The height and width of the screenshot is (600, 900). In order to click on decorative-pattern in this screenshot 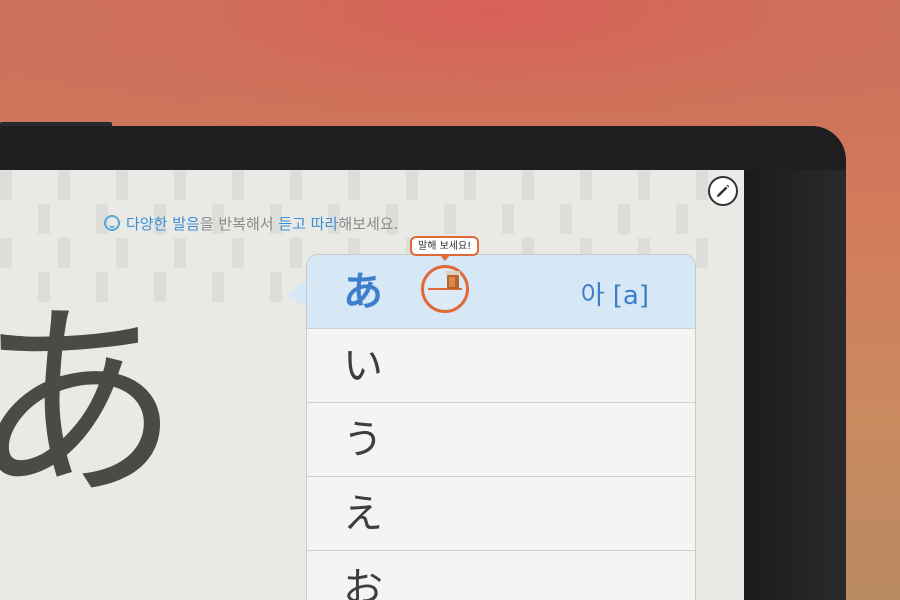, I will do `click(372, 185)`.